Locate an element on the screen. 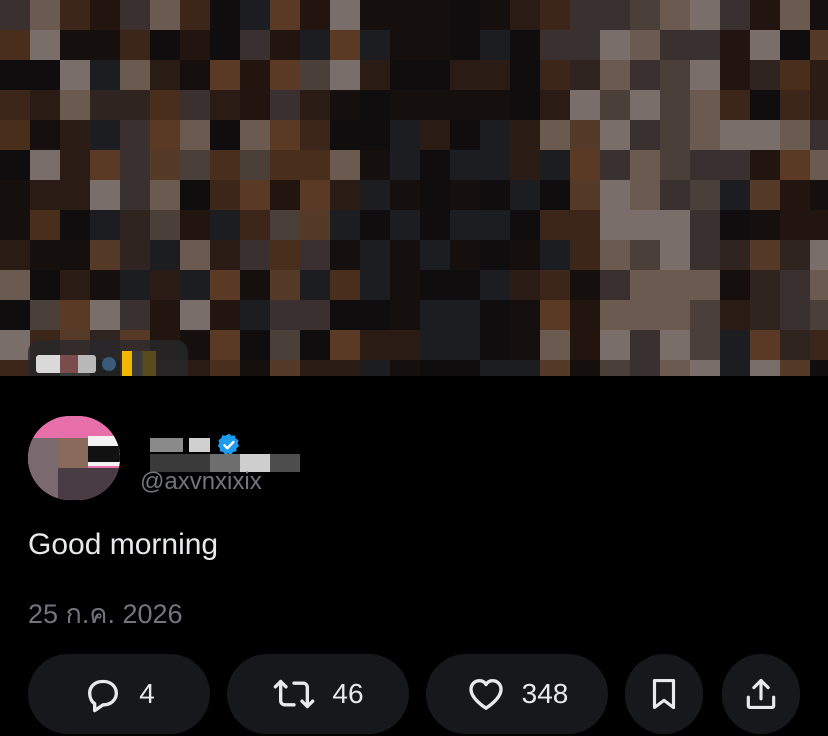 The image size is (828, 736). share-button is located at coordinates (761, 694).